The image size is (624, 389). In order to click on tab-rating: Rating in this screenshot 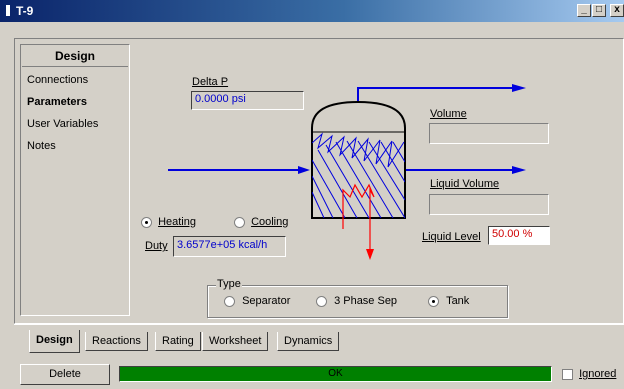, I will do `click(178, 341)`.